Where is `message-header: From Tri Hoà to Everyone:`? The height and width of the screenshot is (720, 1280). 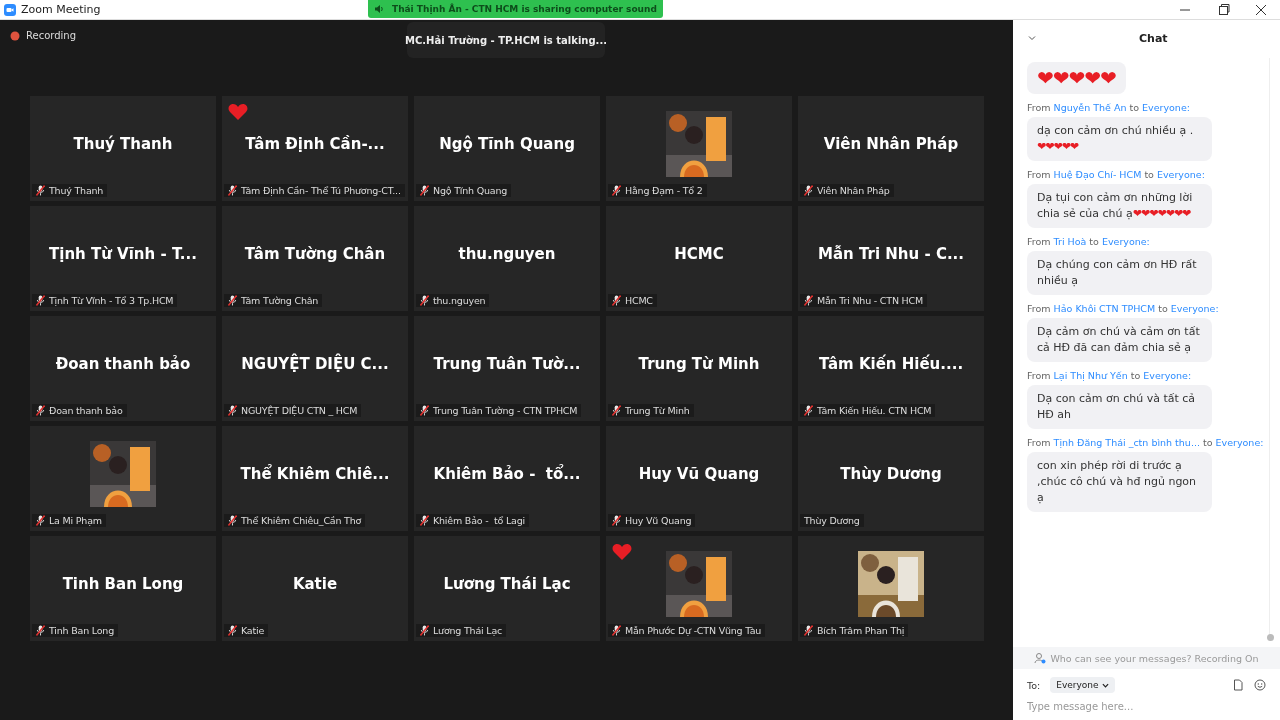
message-header: From Tri Hoà to Everyone: is located at coordinates (1089, 241).